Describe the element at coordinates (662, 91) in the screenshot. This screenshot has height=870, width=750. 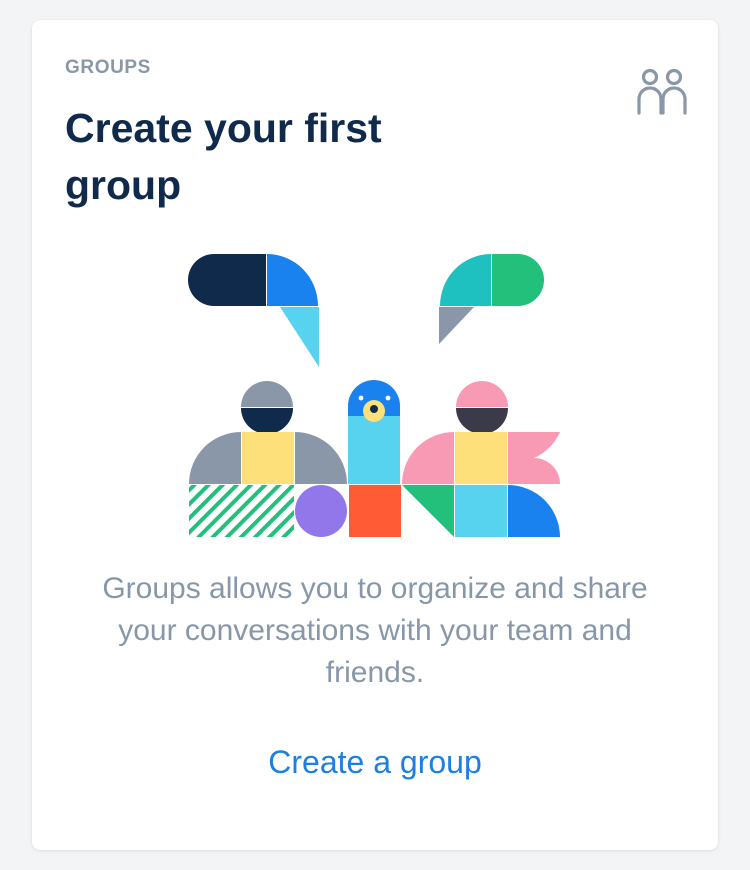
I see `people-icon` at that location.